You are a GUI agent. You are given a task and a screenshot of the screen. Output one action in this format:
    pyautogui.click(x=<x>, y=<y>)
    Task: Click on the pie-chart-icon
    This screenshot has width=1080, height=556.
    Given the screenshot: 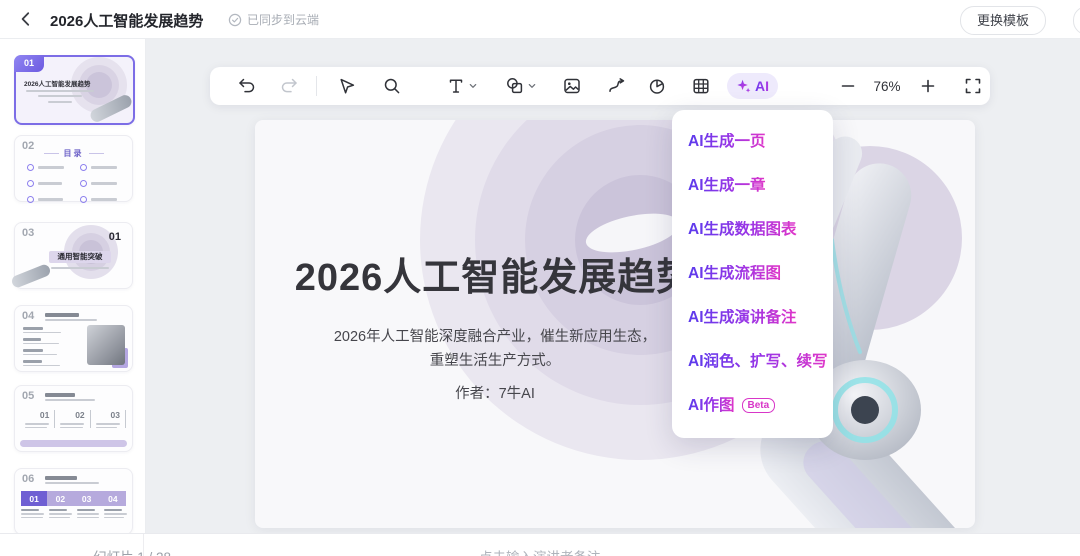 What is the action you would take?
    pyautogui.click(x=657, y=86)
    